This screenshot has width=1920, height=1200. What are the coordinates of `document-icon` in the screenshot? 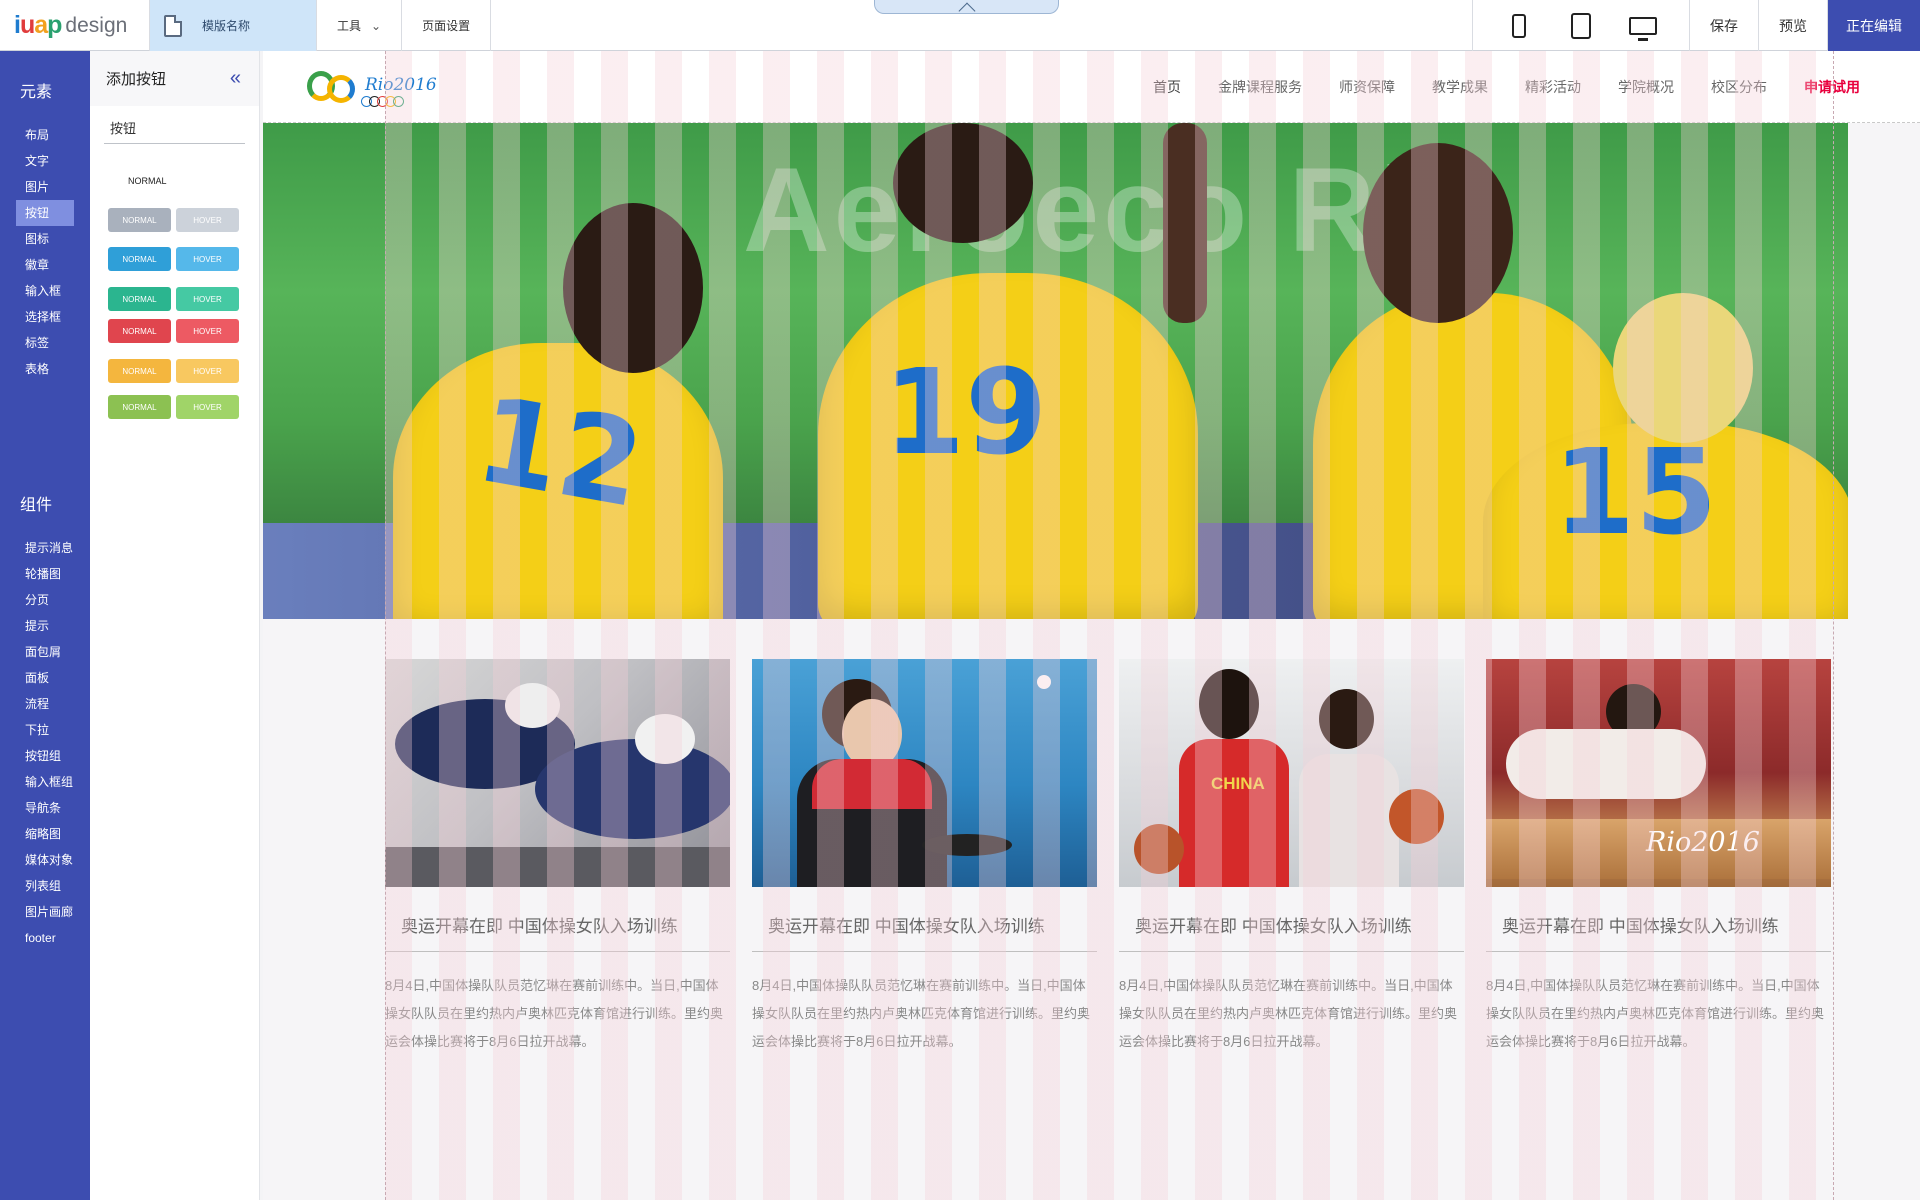 It's located at (173, 25).